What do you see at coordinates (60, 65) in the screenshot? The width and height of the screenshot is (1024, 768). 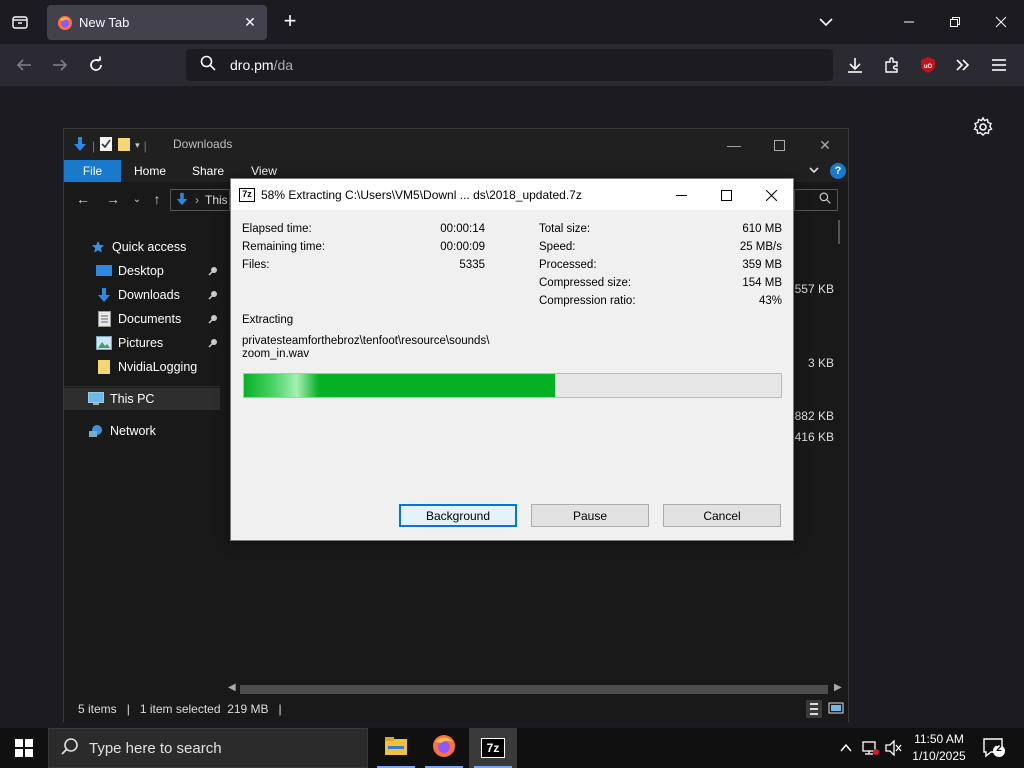 I see `forward-icon` at bounding box center [60, 65].